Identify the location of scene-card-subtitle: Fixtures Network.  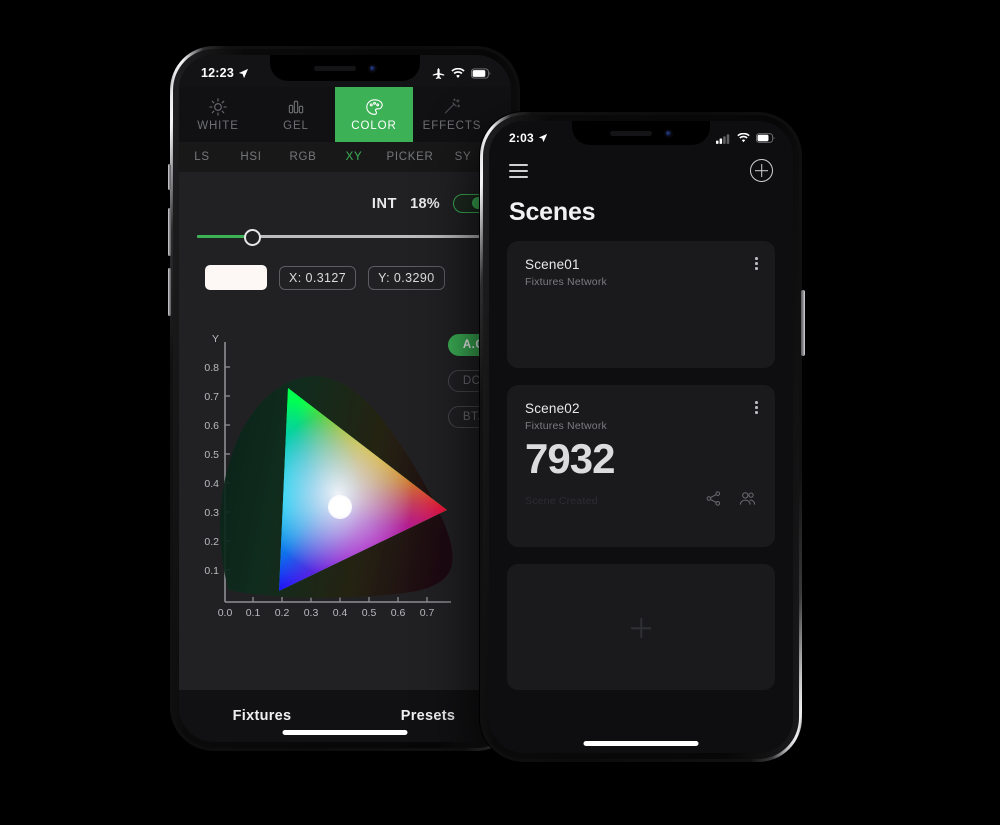
(566, 282).